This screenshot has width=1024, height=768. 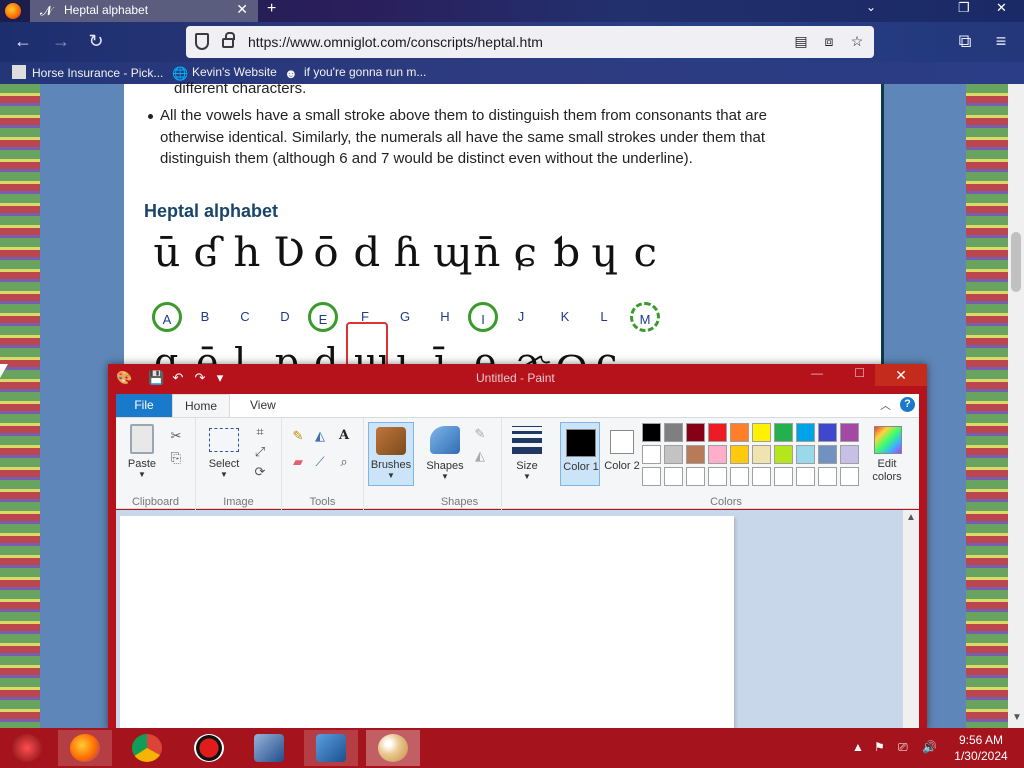 What do you see at coordinates (580, 454) in the screenshot?
I see `color1-button: Color 1` at bounding box center [580, 454].